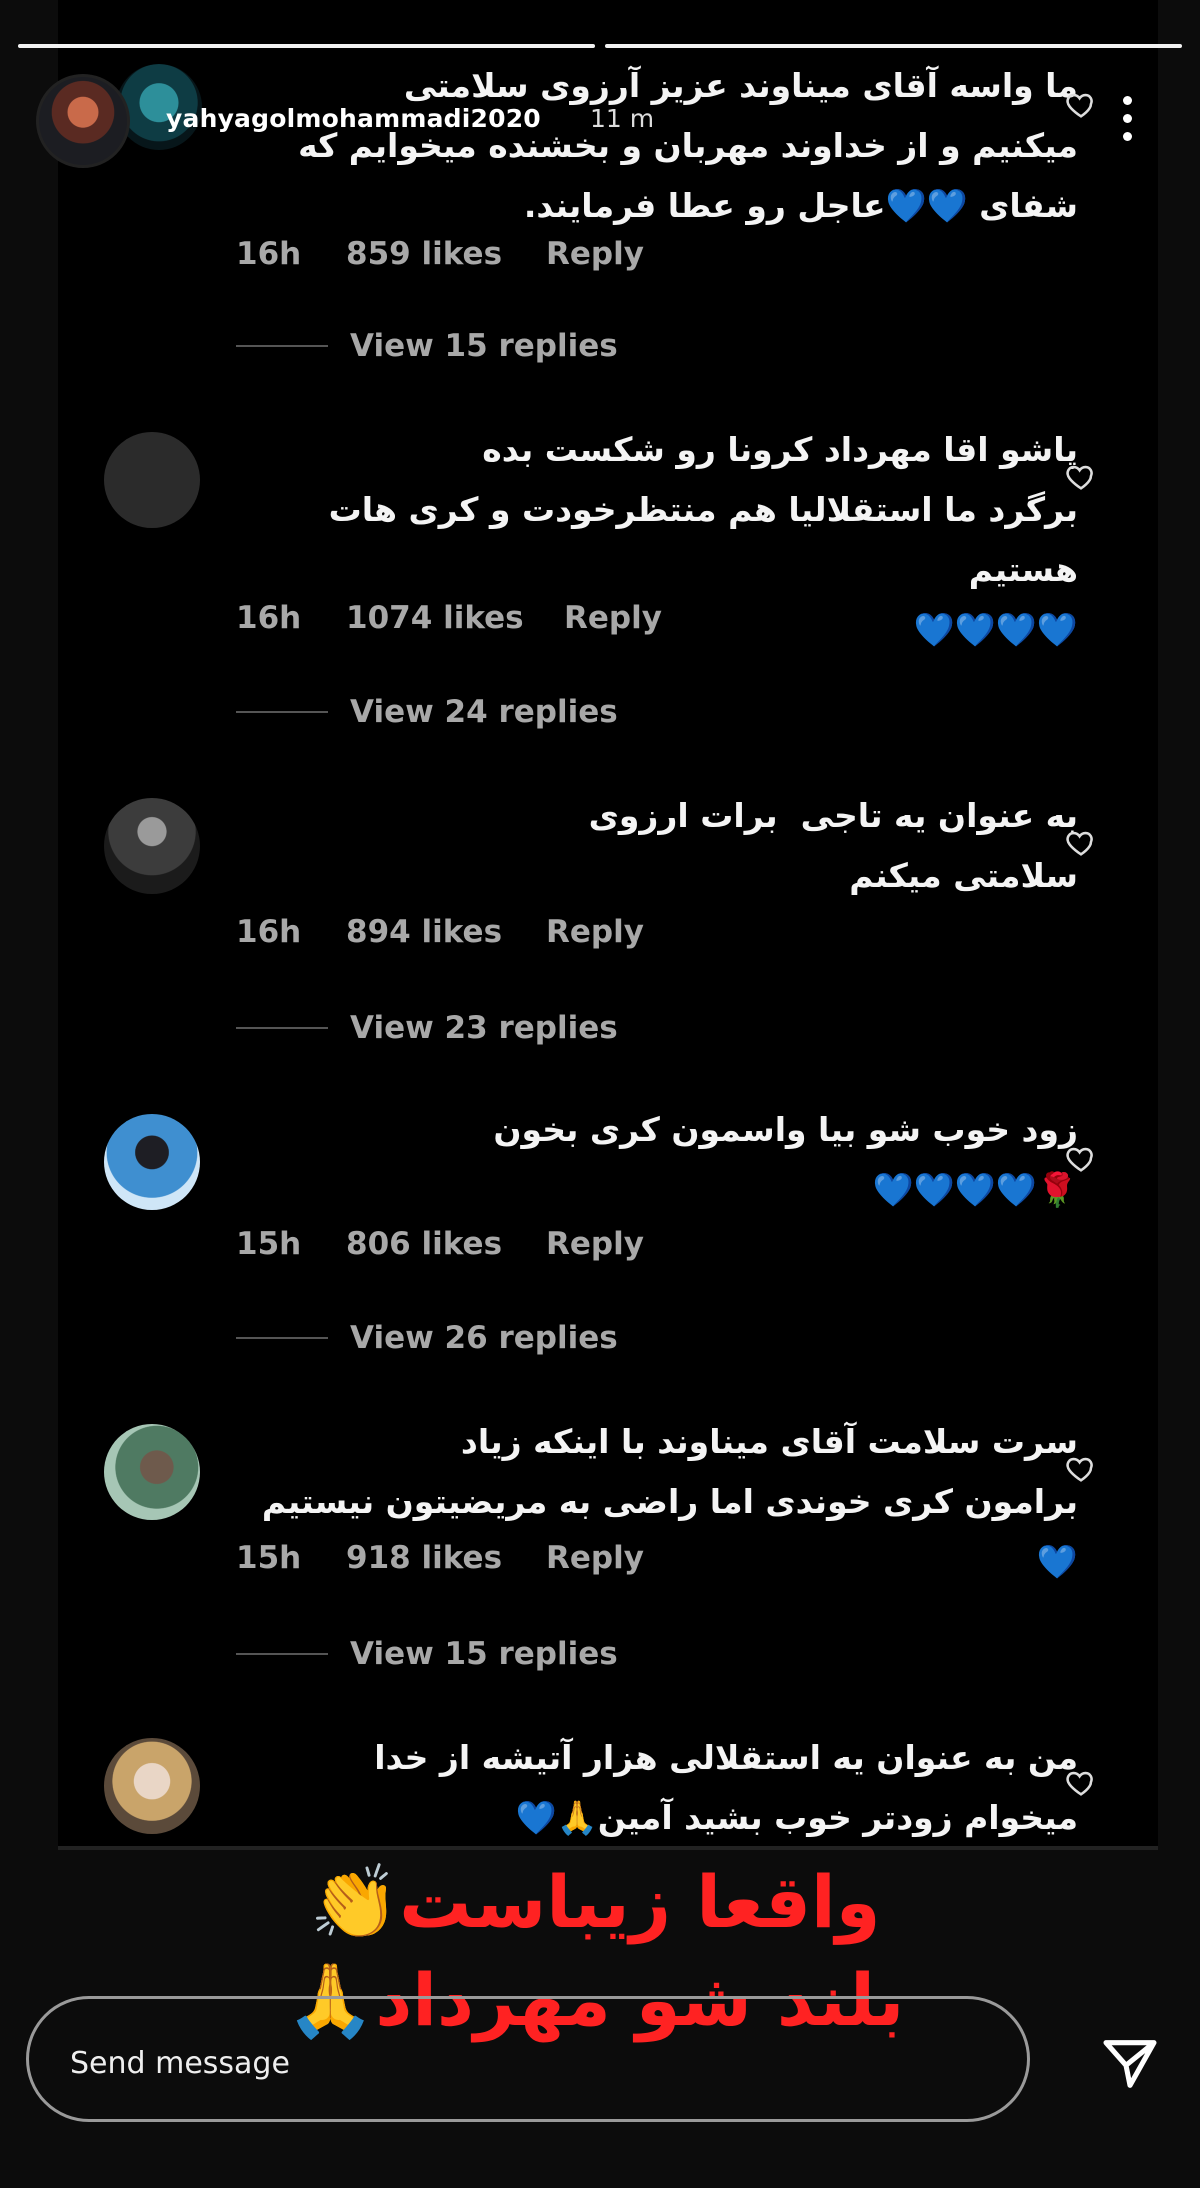 Image resolution: width=1200 pixels, height=2188 pixels. I want to click on comment-meta: 16h 894 likes Reply, so click(440, 932).